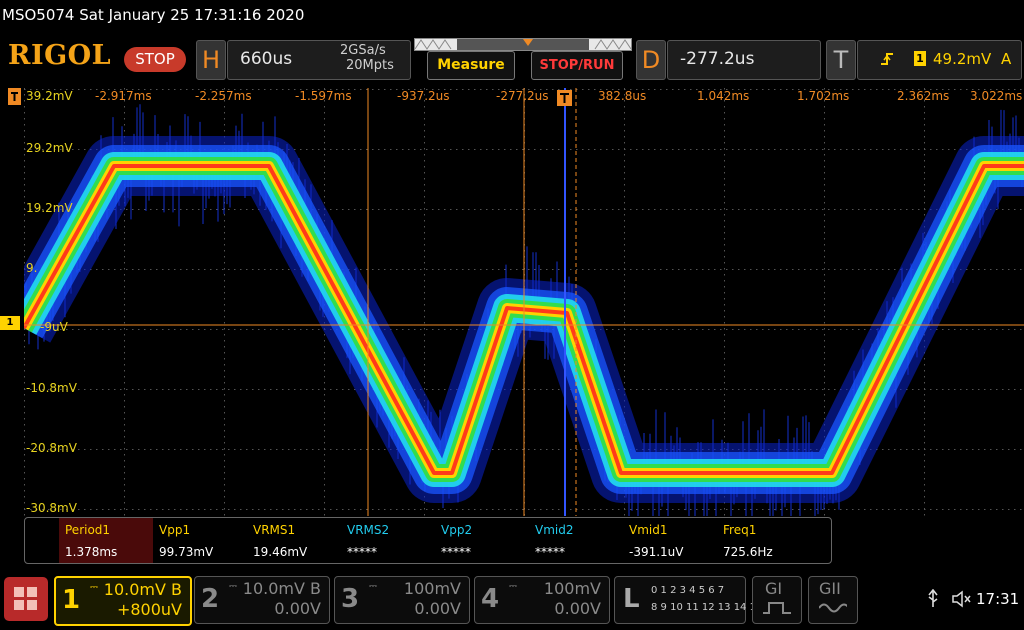 The height and width of the screenshot is (630, 1024). What do you see at coordinates (368, 530) in the screenshot?
I see `measurement-name: VRMS2` at bounding box center [368, 530].